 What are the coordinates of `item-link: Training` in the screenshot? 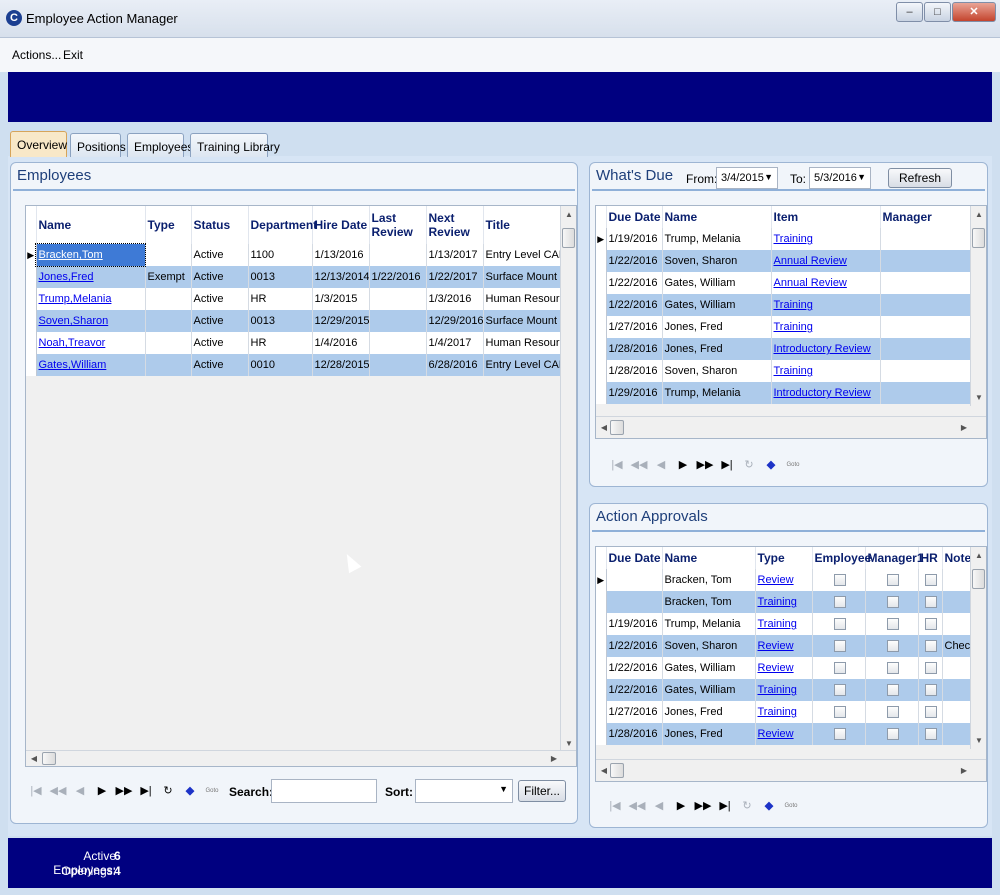 It's located at (793, 327).